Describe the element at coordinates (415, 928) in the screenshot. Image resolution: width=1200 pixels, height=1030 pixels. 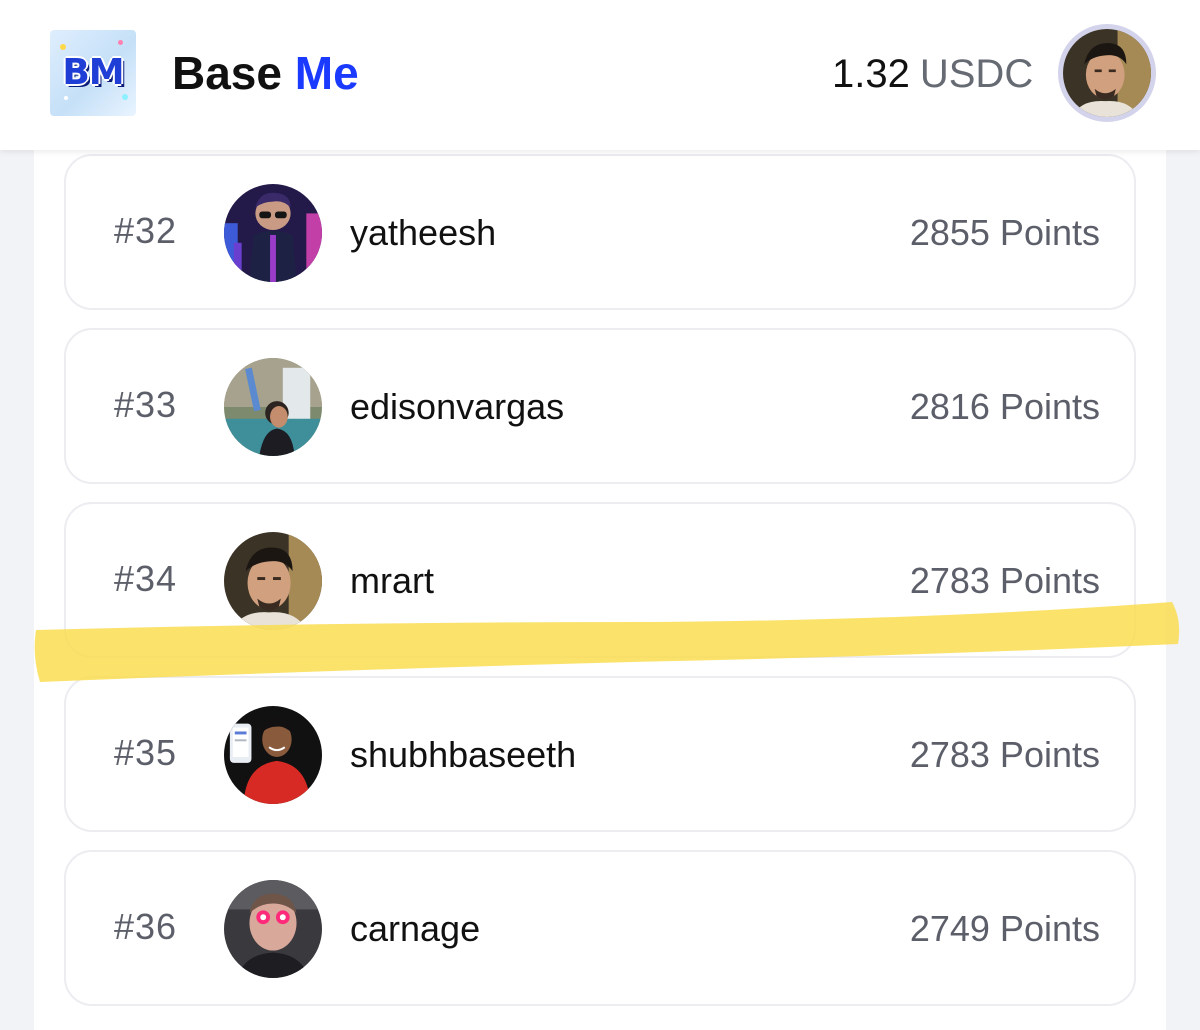
I see `username: carnage` at that location.